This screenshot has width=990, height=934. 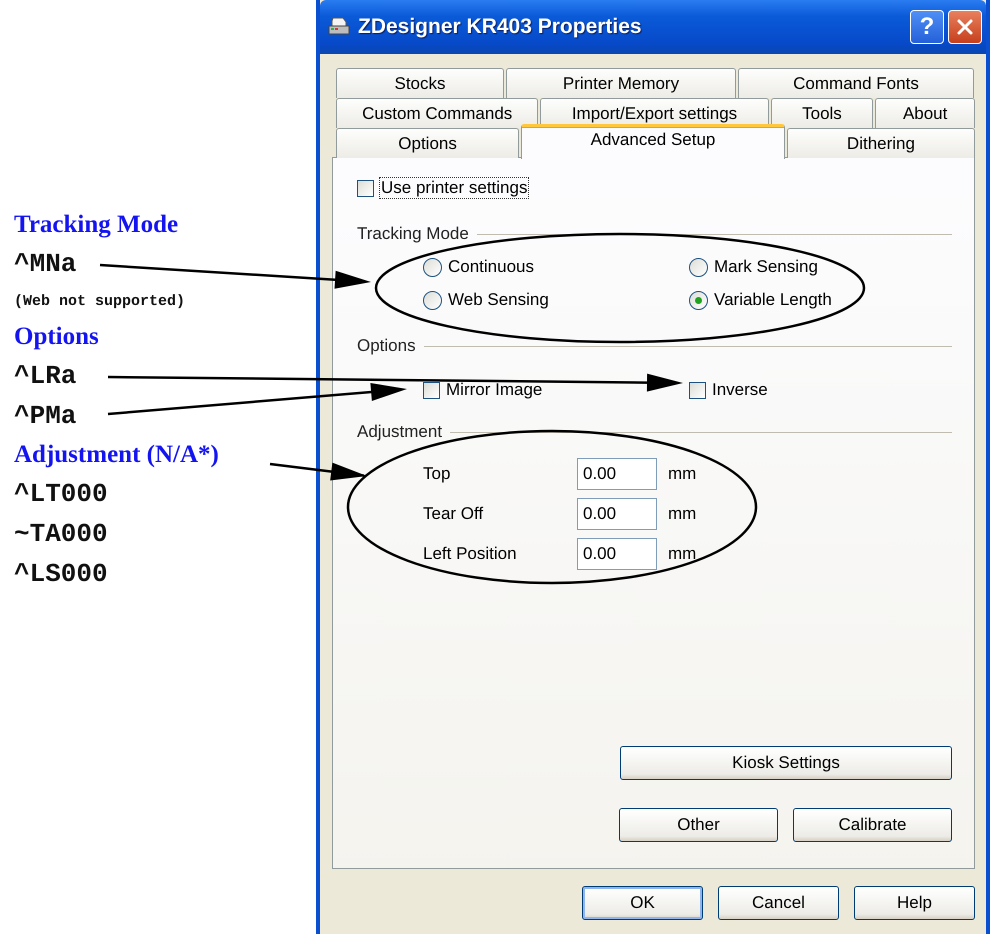 What do you see at coordinates (653, 141) in the screenshot?
I see `tab: Advanced Setup` at bounding box center [653, 141].